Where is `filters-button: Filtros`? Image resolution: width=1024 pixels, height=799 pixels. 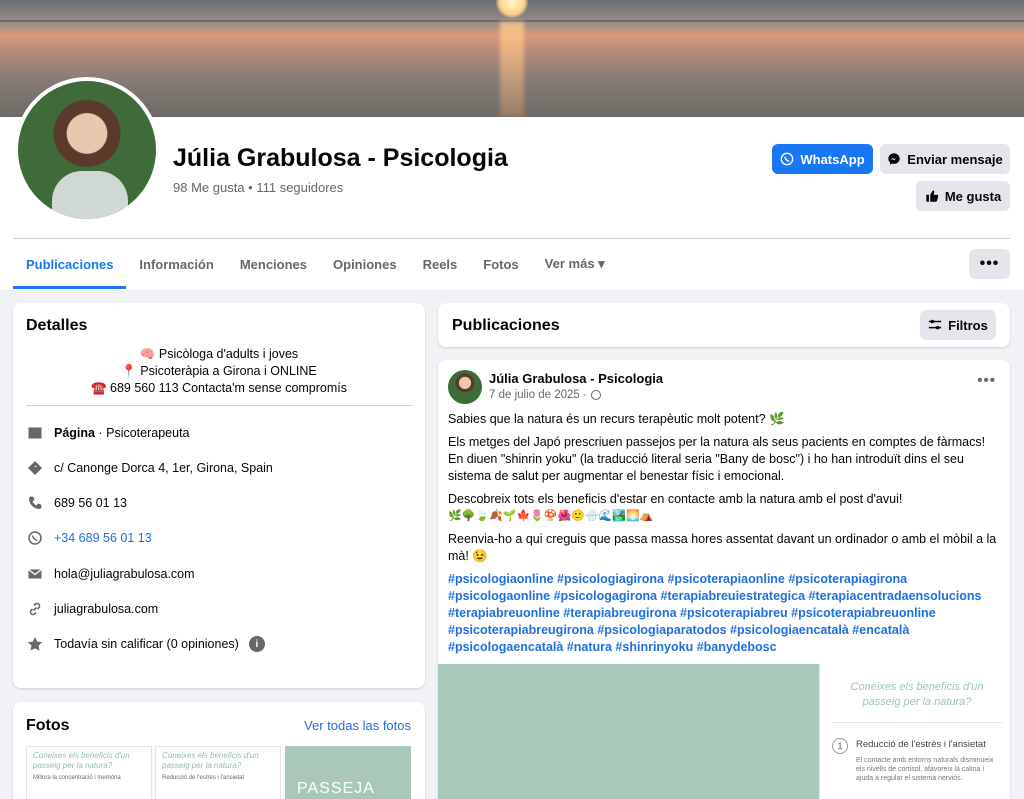
filters-button: Filtros is located at coordinates (958, 325).